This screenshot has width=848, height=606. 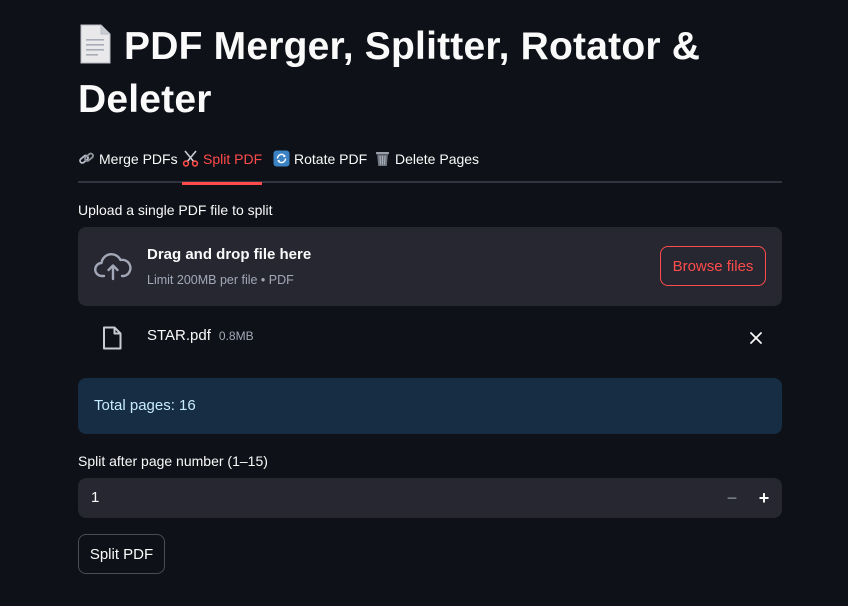 I want to click on decrement-button: −, so click(x=732, y=498).